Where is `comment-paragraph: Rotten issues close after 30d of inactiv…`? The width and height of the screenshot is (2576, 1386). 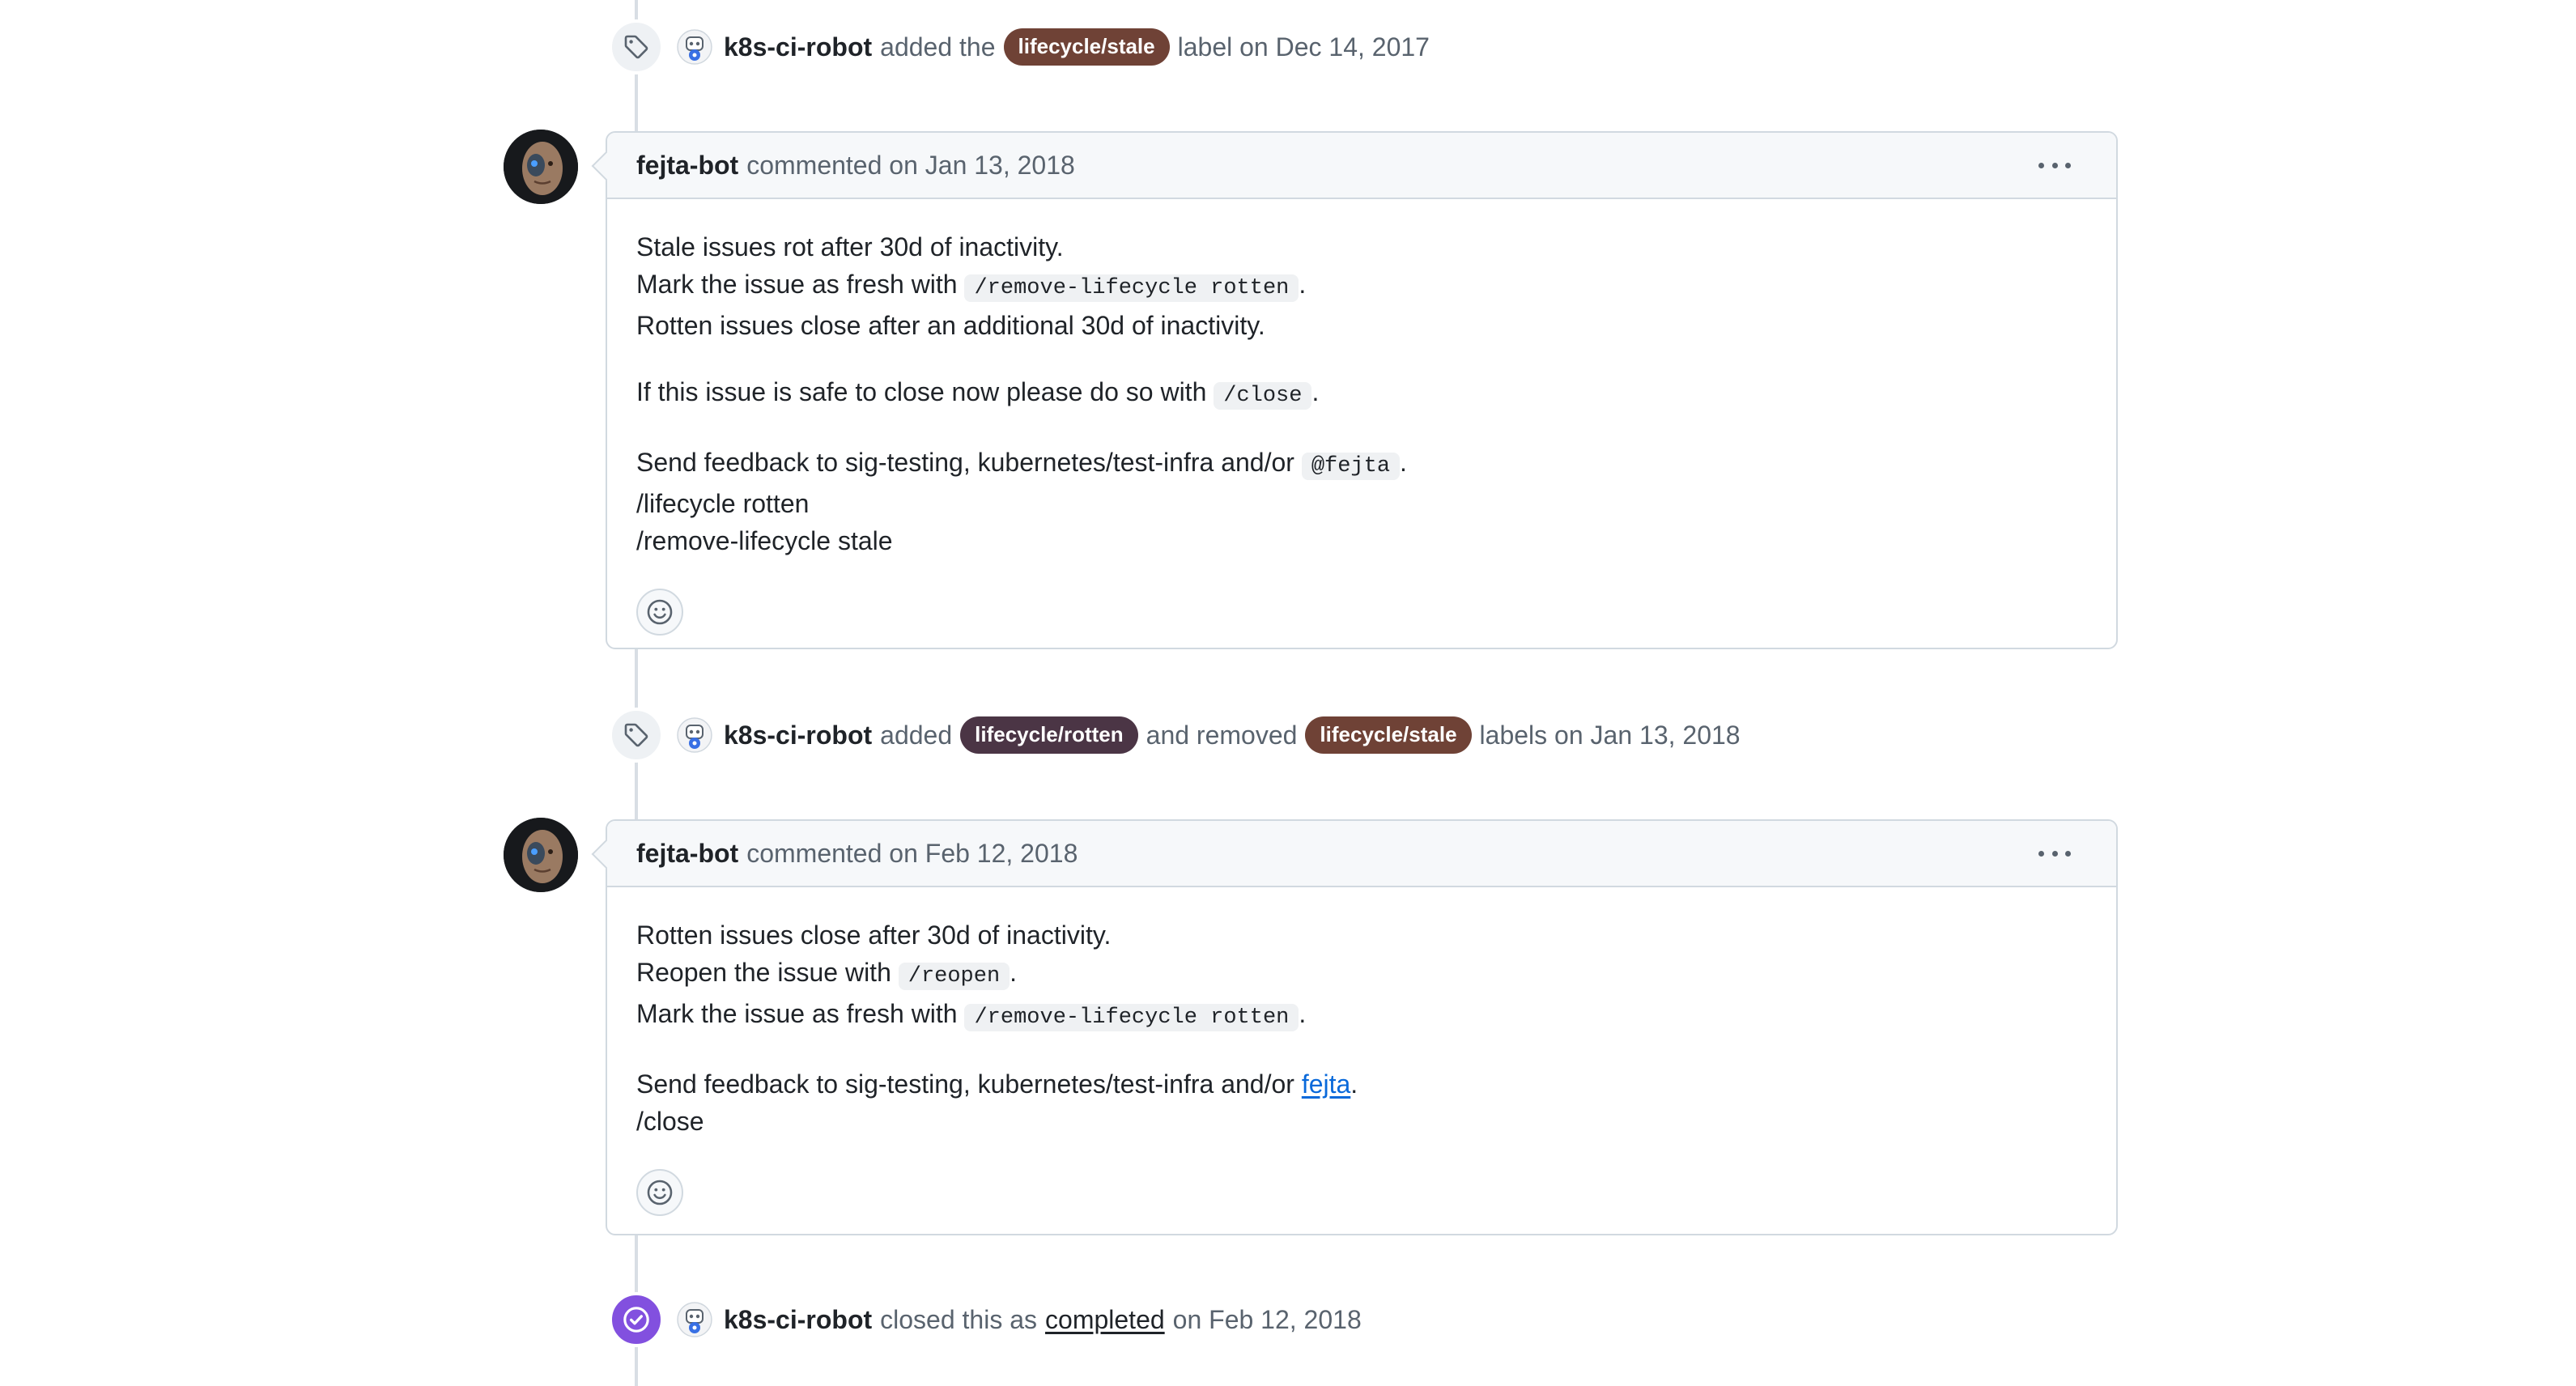
comment-paragraph: Rotten issues close after 30d of inactiv… is located at coordinates (1361, 976).